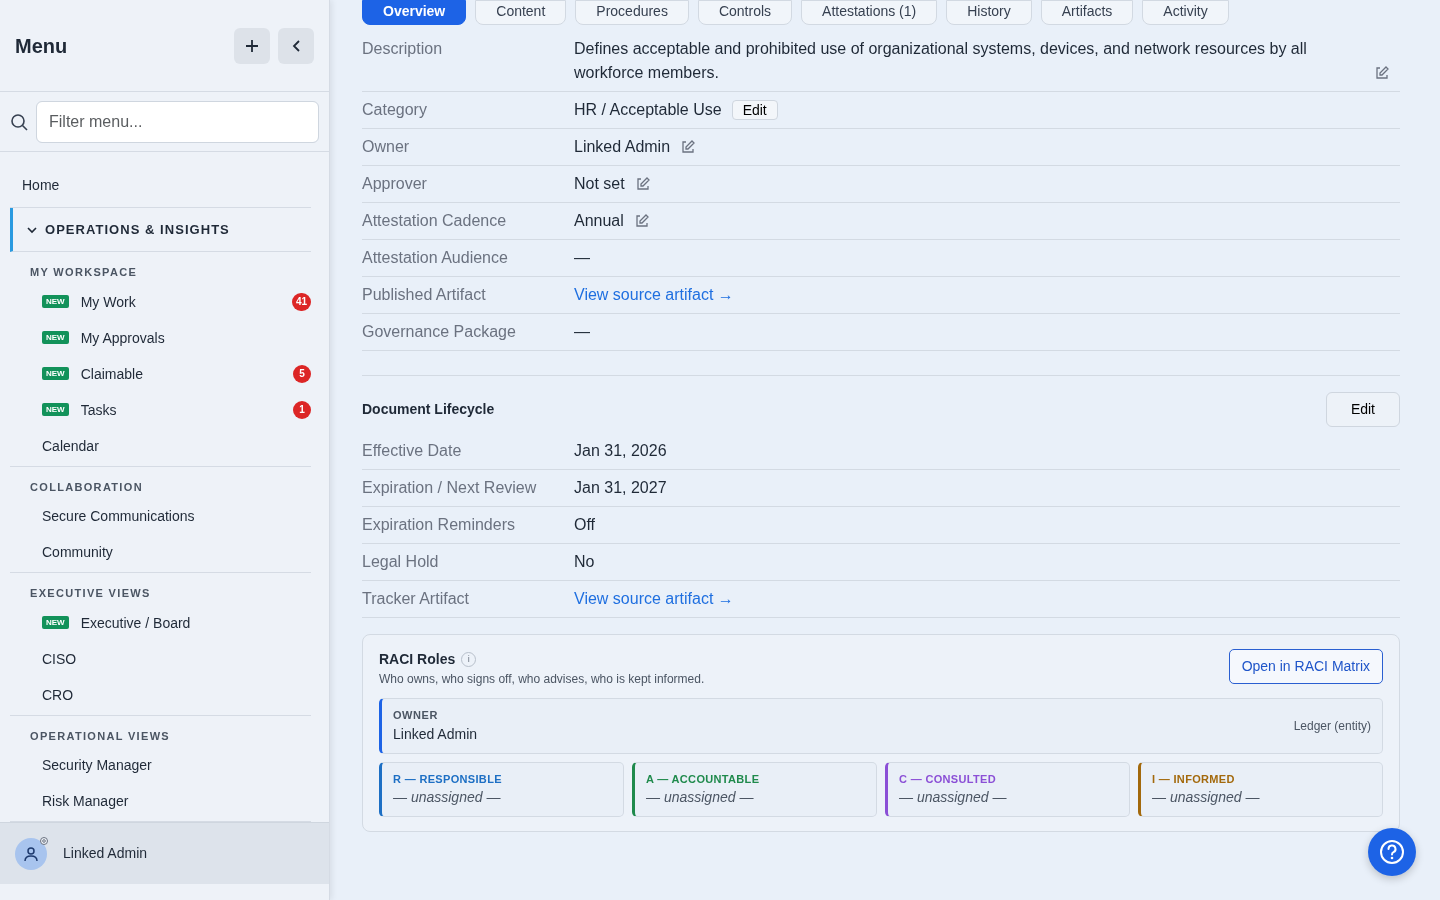 Image resolution: width=1440 pixels, height=900 pixels. What do you see at coordinates (301, 301) in the screenshot?
I see `count-badge: 41` at bounding box center [301, 301].